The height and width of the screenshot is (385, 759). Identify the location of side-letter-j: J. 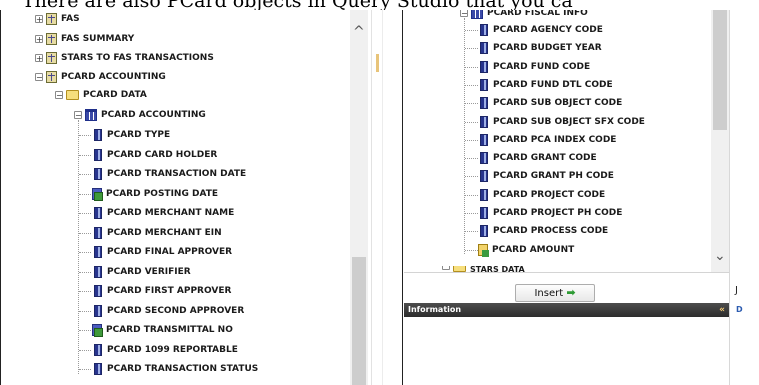
(736, 290).